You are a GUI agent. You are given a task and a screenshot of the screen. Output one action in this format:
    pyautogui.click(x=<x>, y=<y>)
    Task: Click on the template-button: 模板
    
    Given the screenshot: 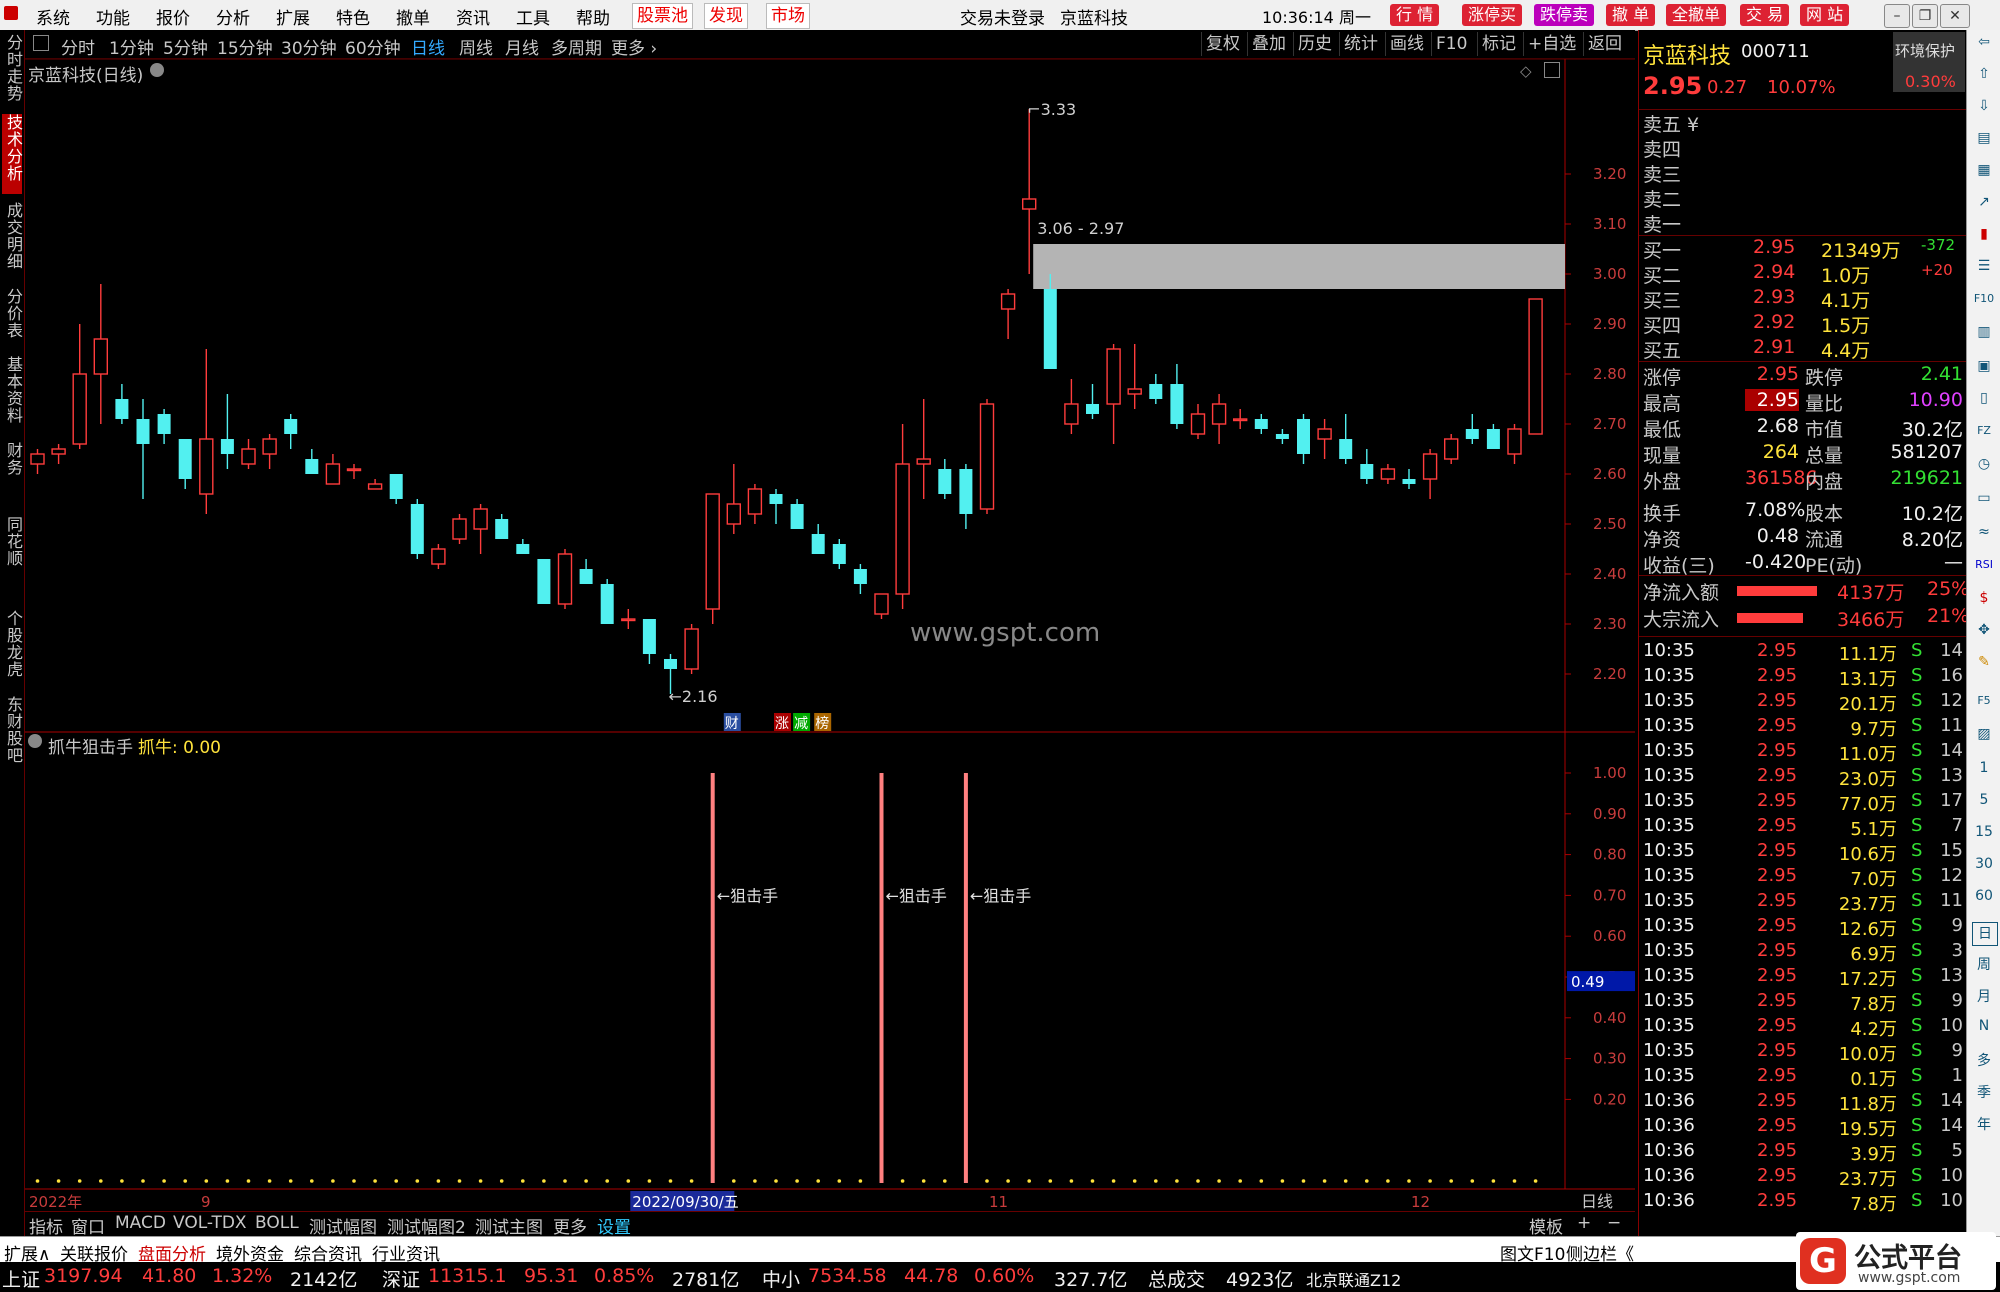 What is the action you would take?
    pyautogui.click(x=1546, y=1225)
    